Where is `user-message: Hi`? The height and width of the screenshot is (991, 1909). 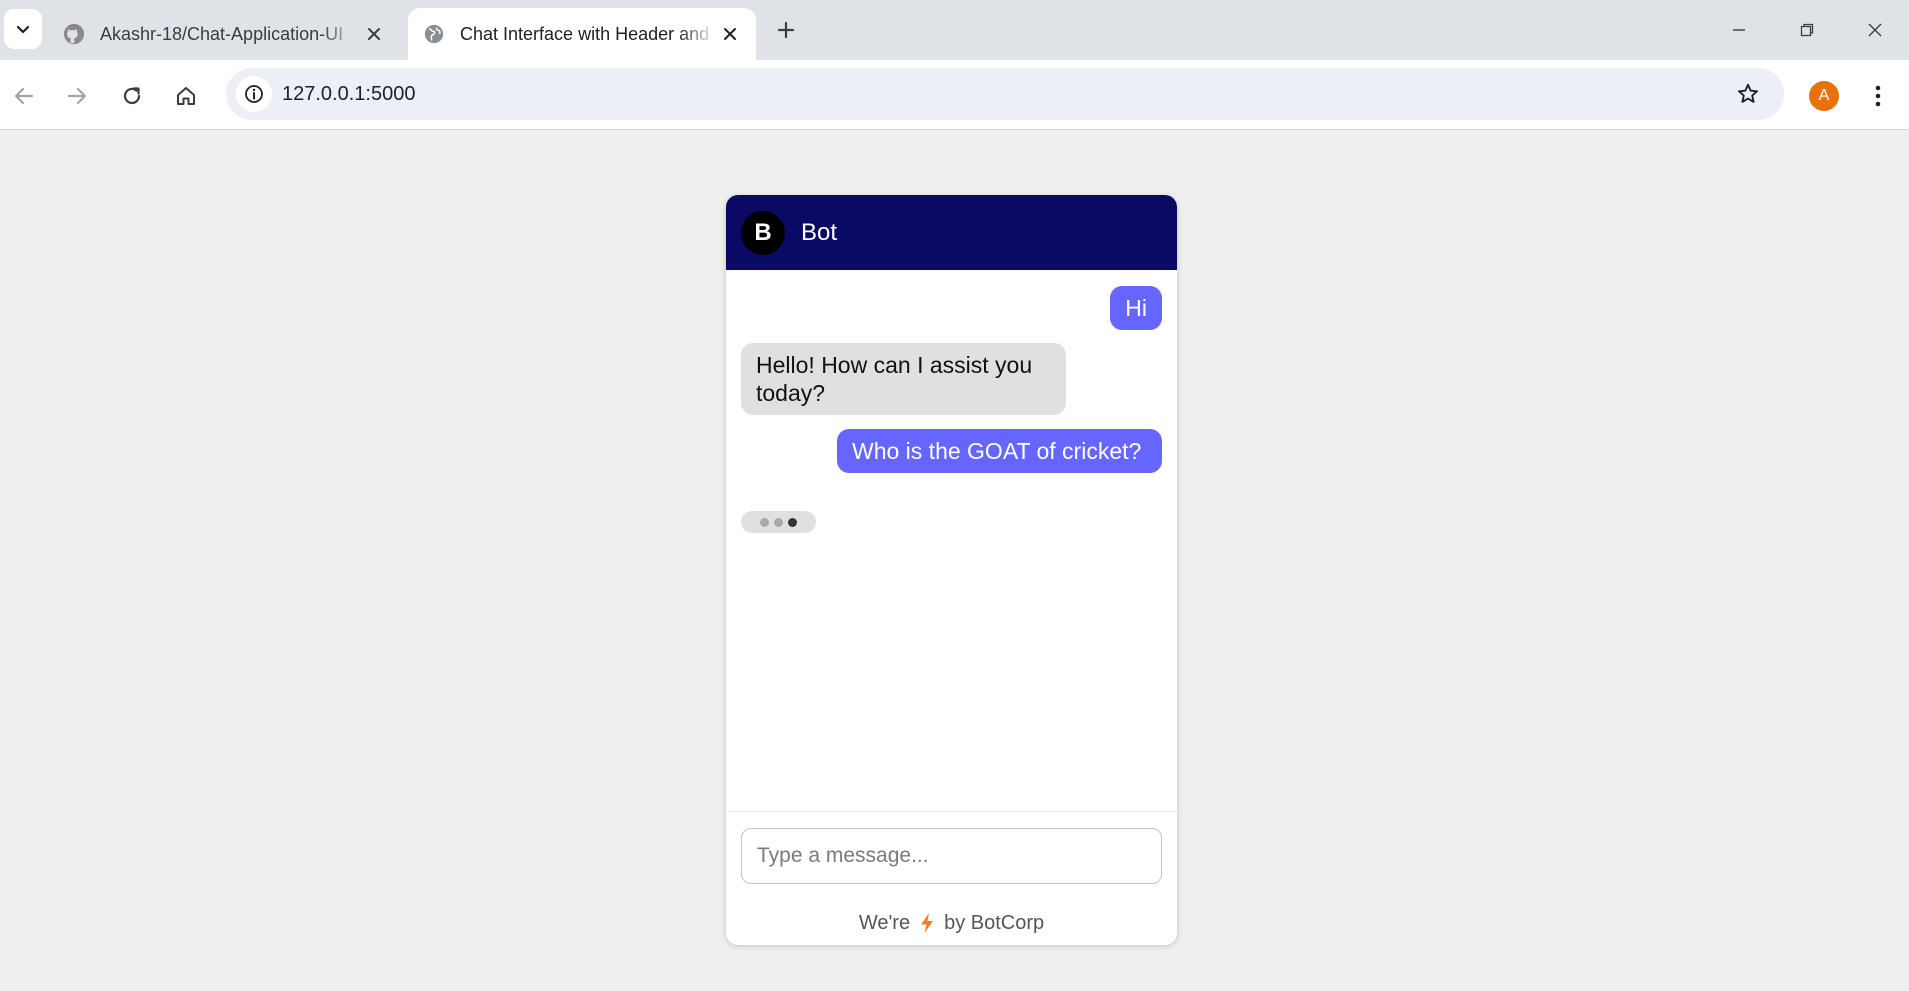
user-message: Hi is located at coordinates (1136, 308).